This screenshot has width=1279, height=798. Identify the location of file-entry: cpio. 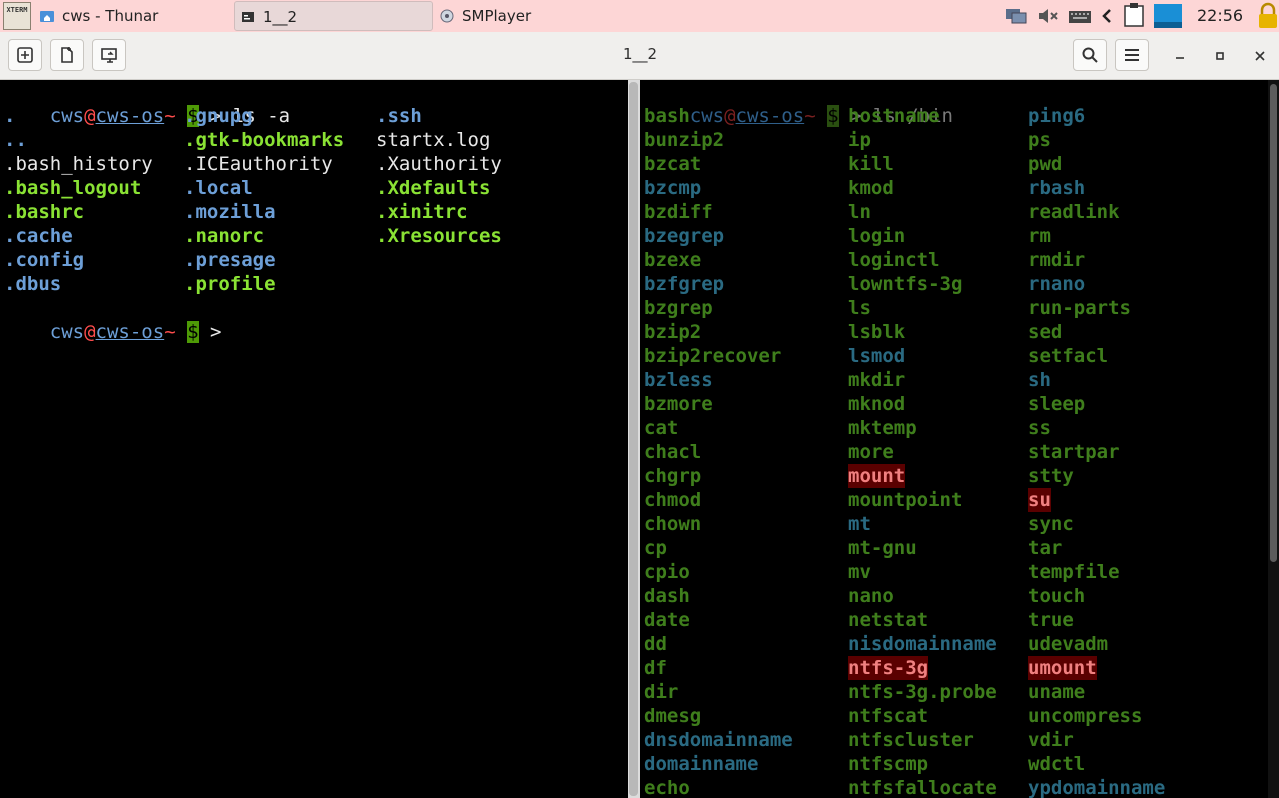
(667, 572).